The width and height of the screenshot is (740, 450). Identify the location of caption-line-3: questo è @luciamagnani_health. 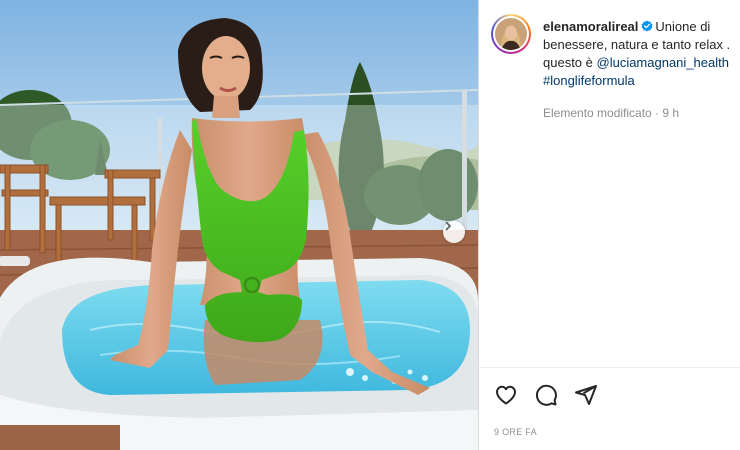
(641, 63).